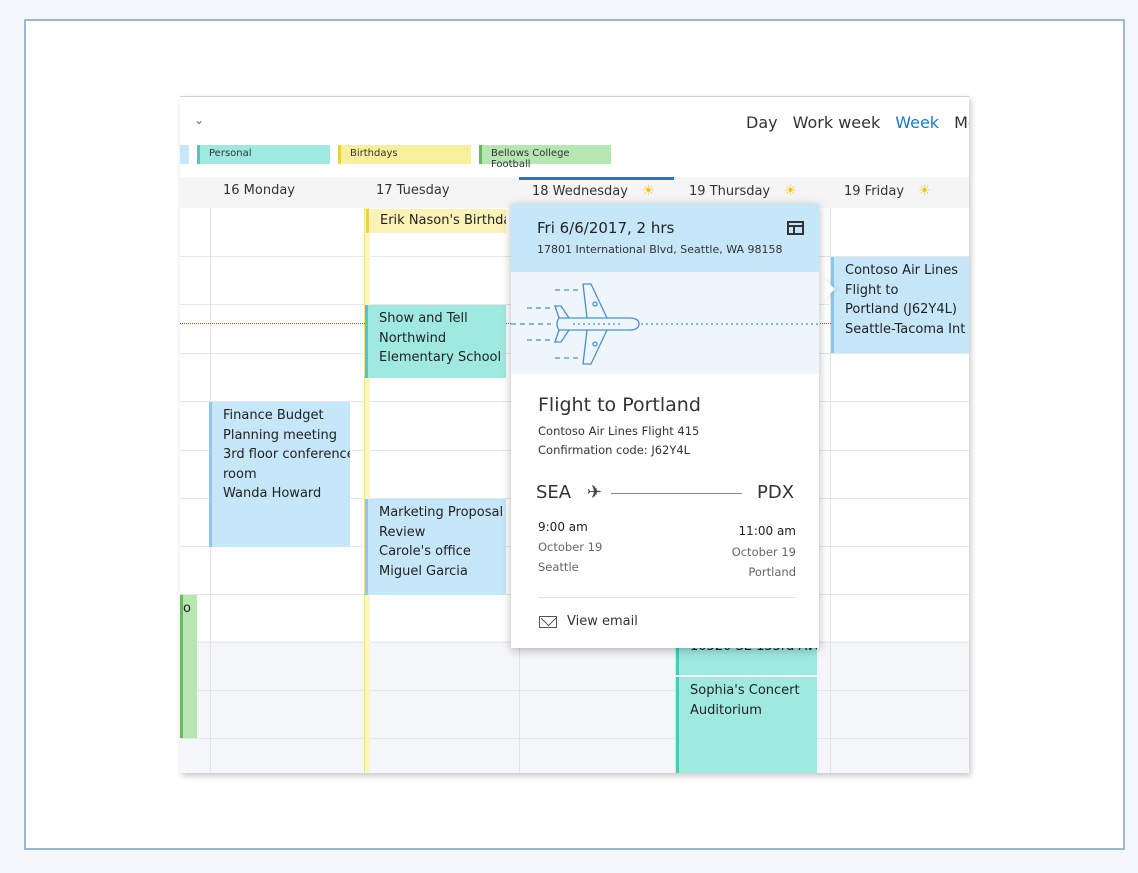  Describe the element at coordinates (570, 547) in the screenshot. I see `depart-date: October 19` at that location.